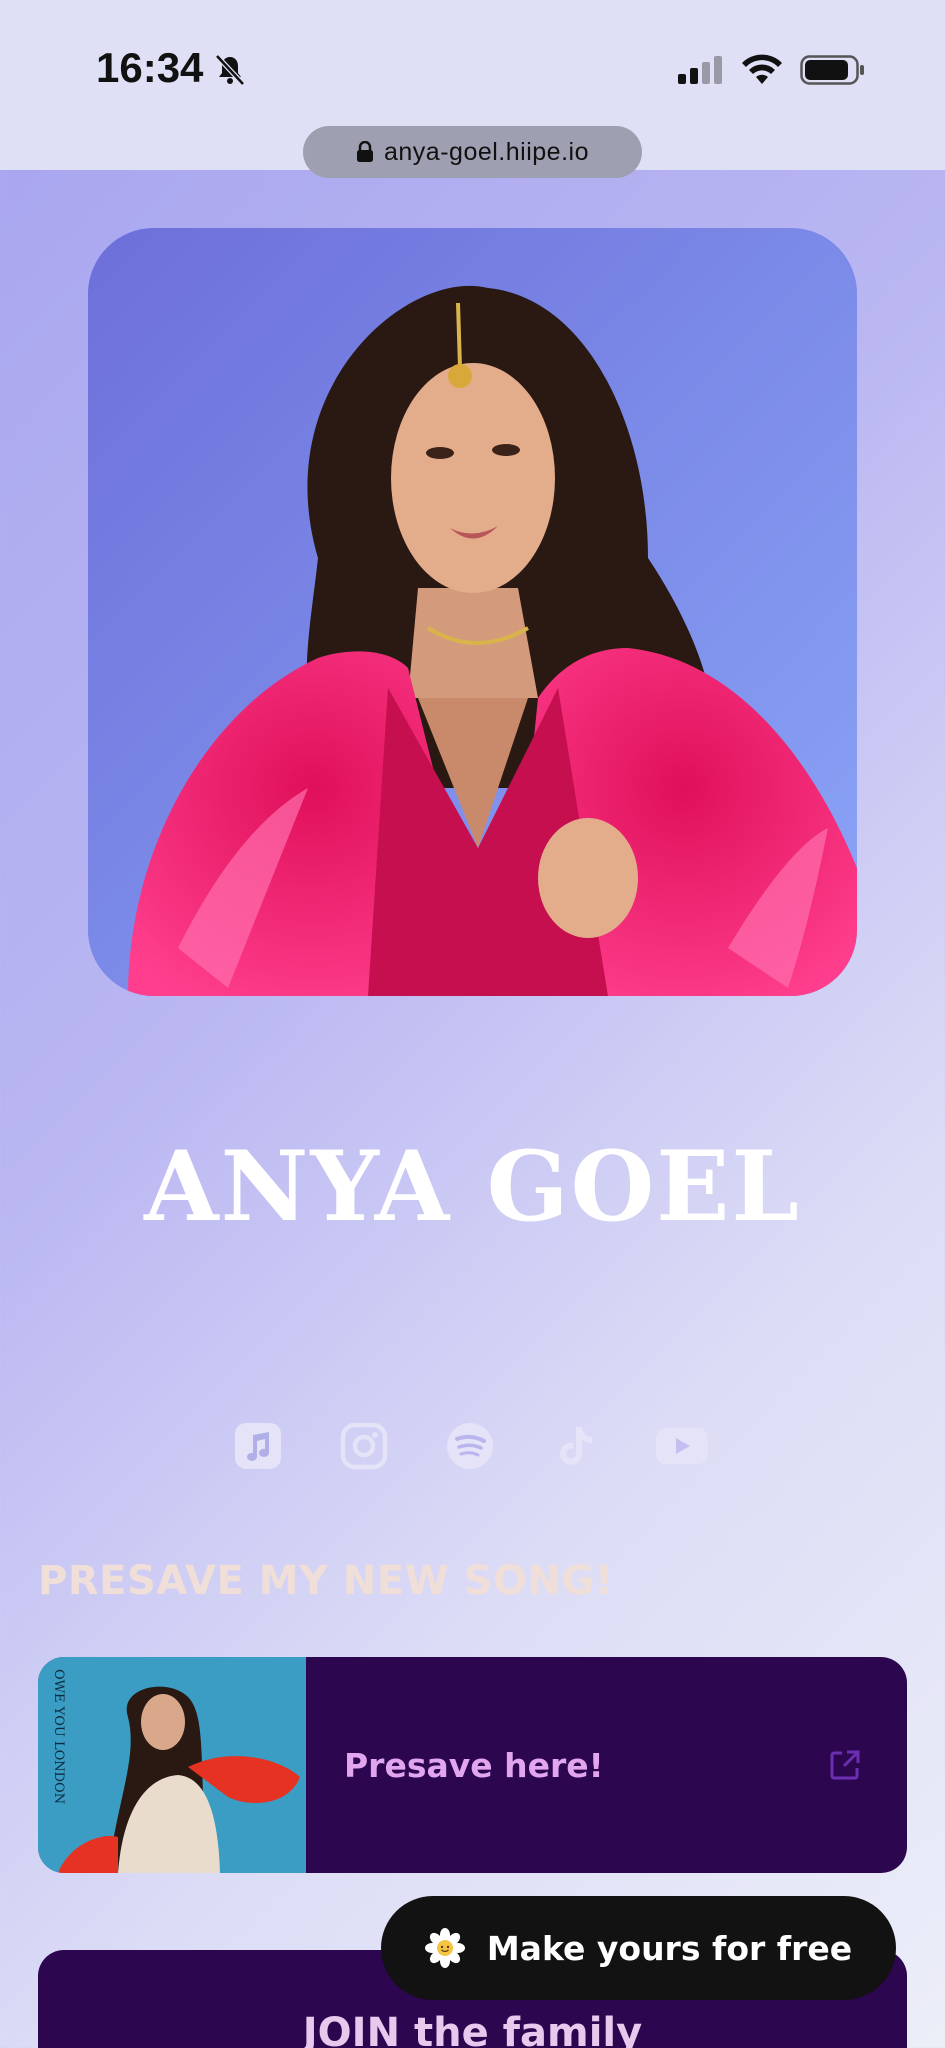 The width and height of the screenshot is (945, 2048). I want to click on social-links, so click(470, 1446).